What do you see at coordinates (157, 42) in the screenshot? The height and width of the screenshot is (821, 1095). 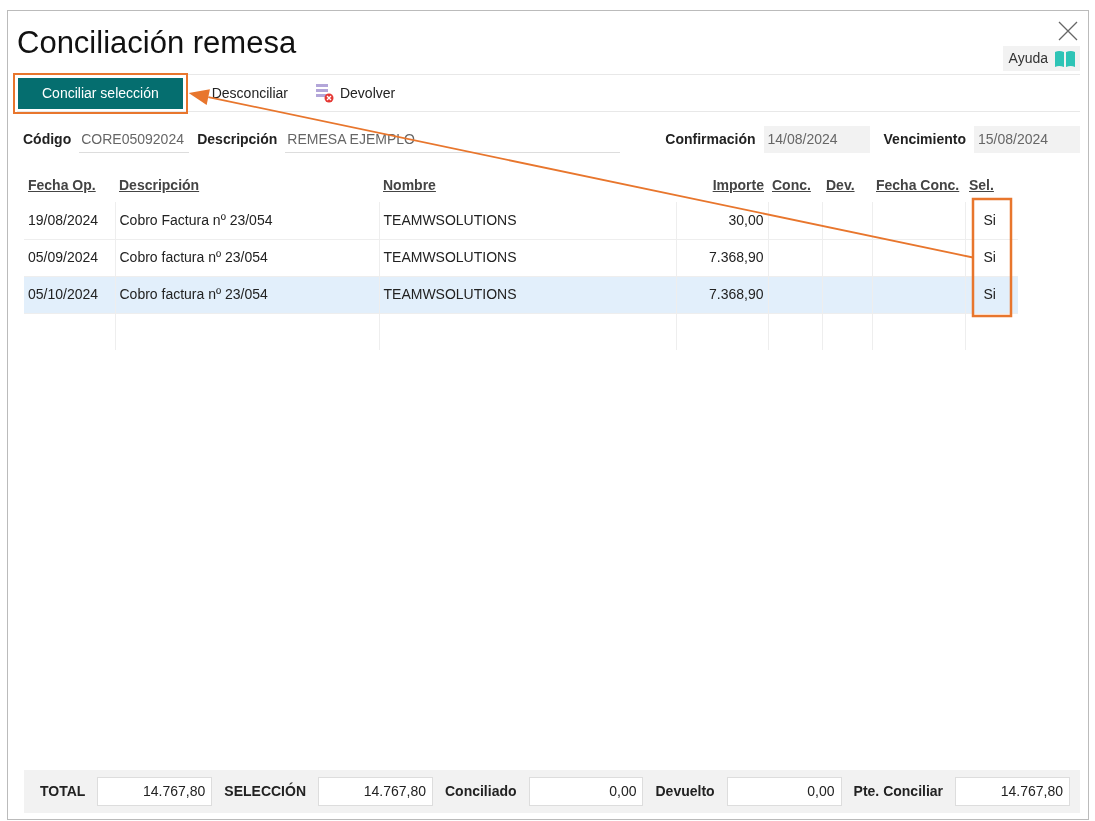 I see `window-title: Conciliación remesa` at bounding box center [157, 42].